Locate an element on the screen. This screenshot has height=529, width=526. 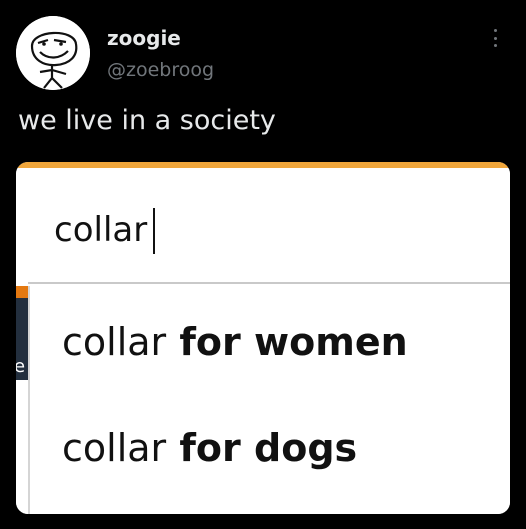
display-name: zoogie is located at coordinates (144, 38).